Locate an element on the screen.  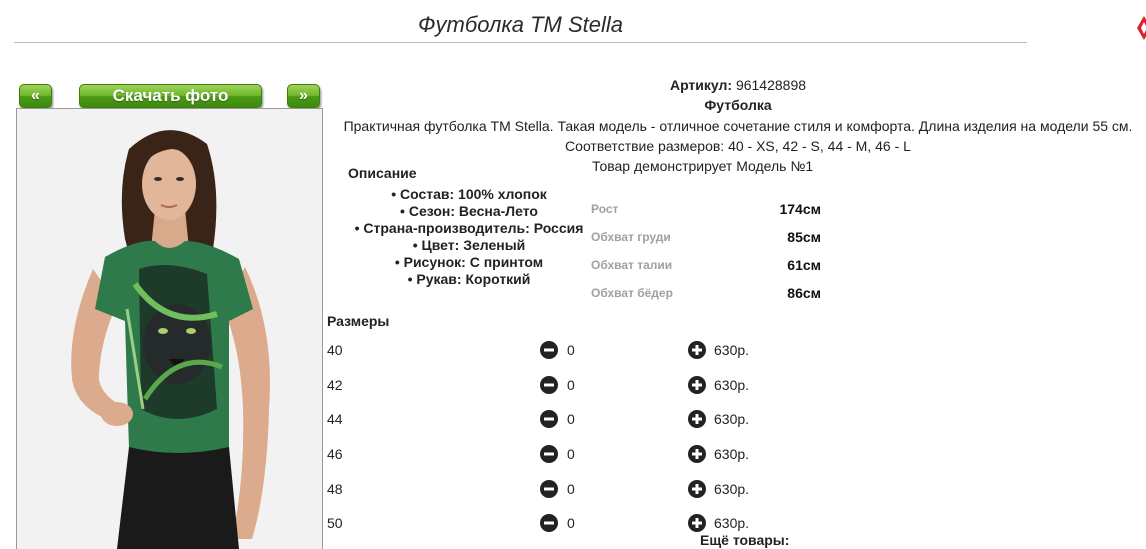
product-type: Футболка is located at coordinates (738, 105).